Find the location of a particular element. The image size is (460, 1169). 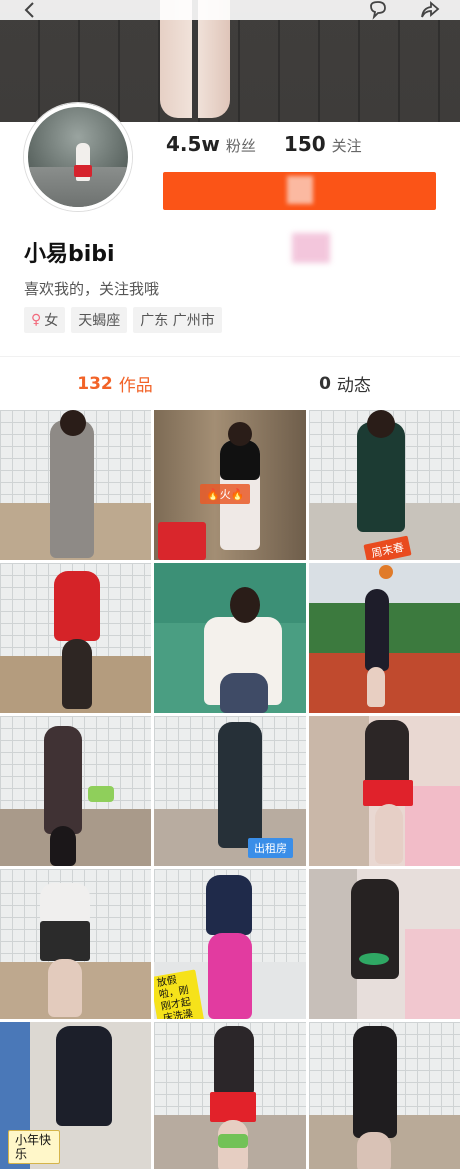

tag-zodiac-label: 天蝎座 is located at coordinates (99, 321).